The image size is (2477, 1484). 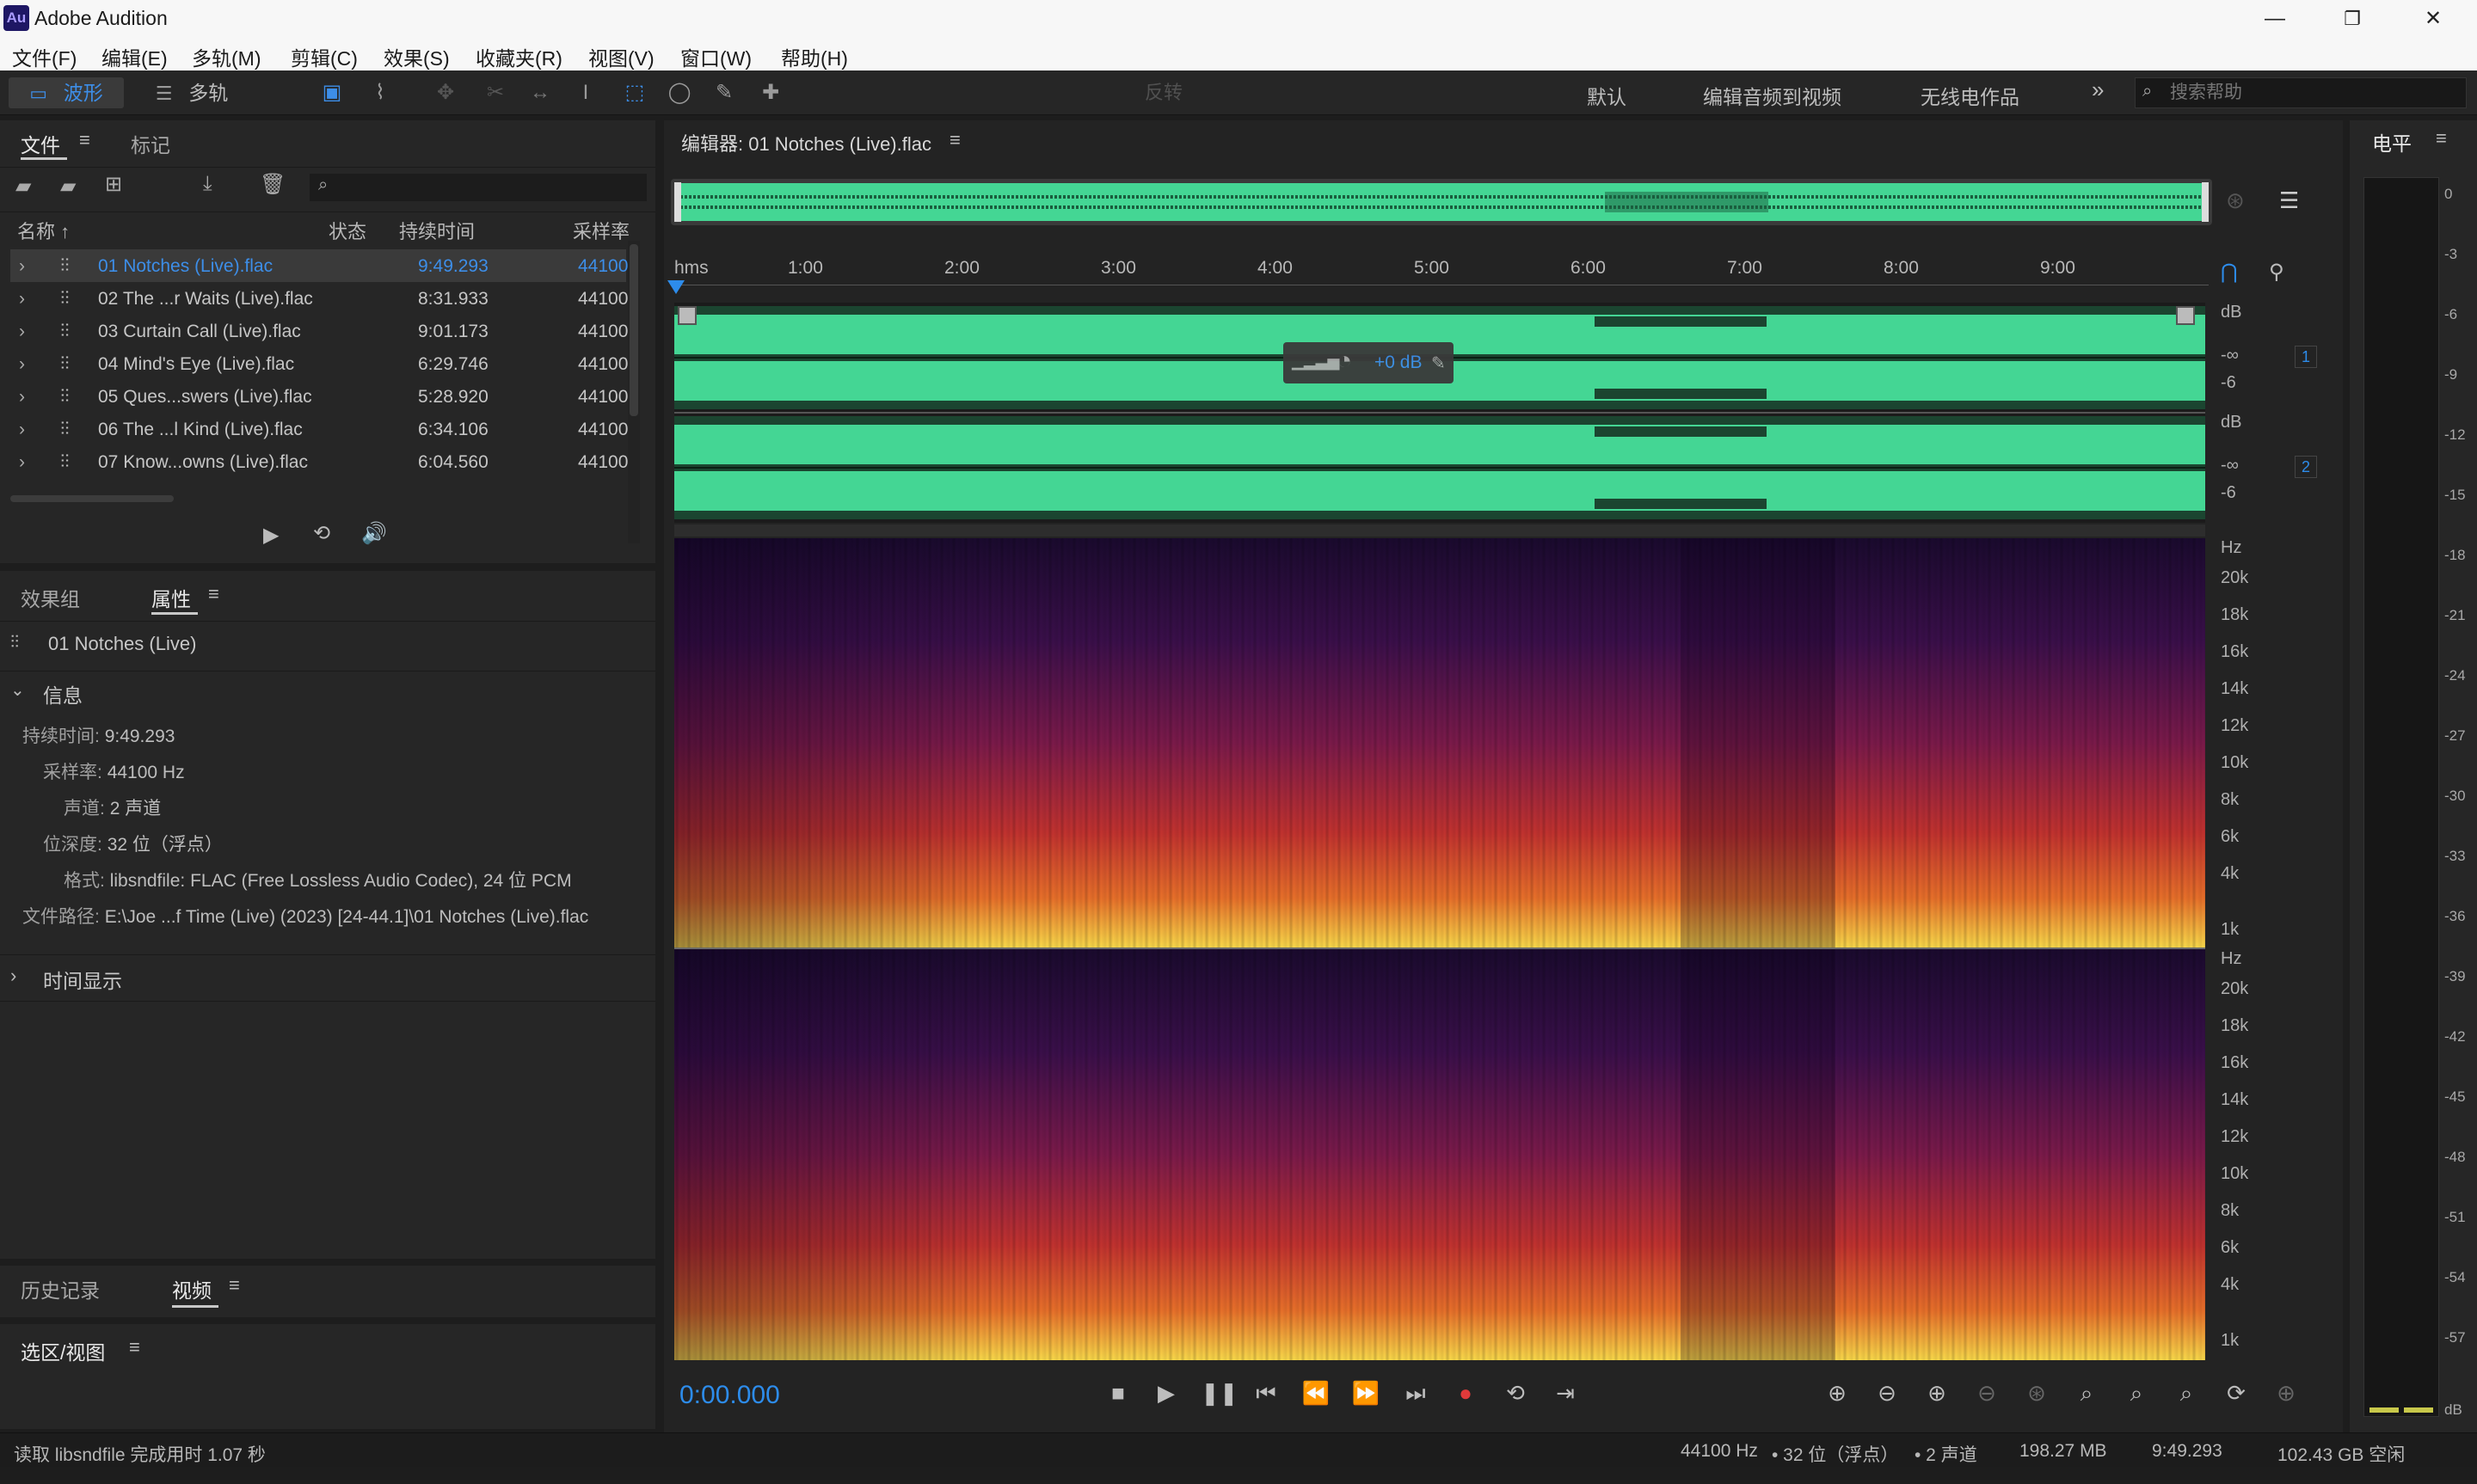 What do you see at coordinates (1220, 1392) in the screenshot?
I see `pause-icon: ❚❚` at bounding box center [1220, 1392].